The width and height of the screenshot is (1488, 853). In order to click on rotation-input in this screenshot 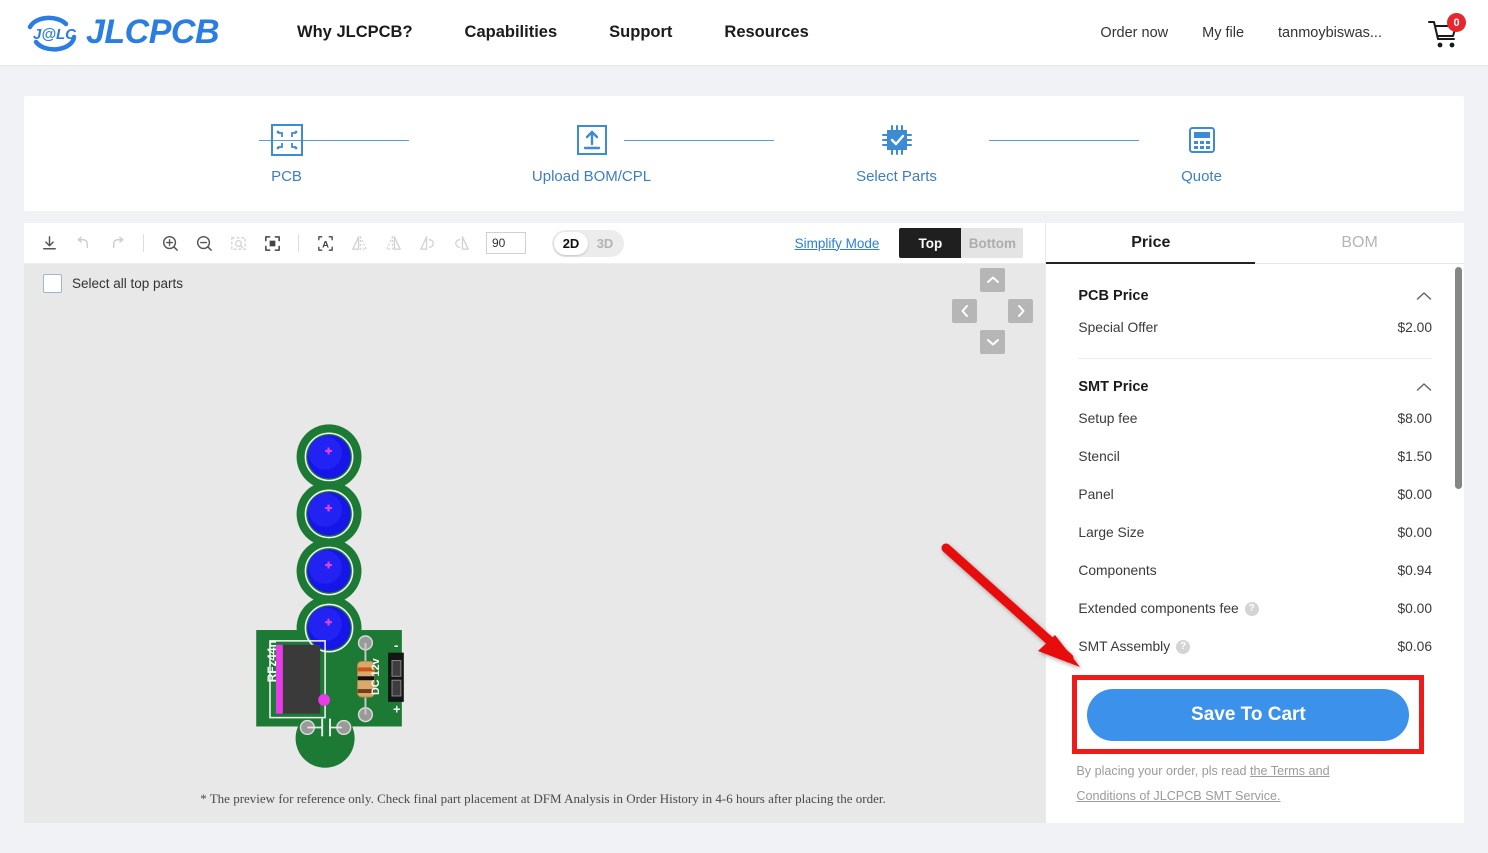, I will do `click(506, 243)`.